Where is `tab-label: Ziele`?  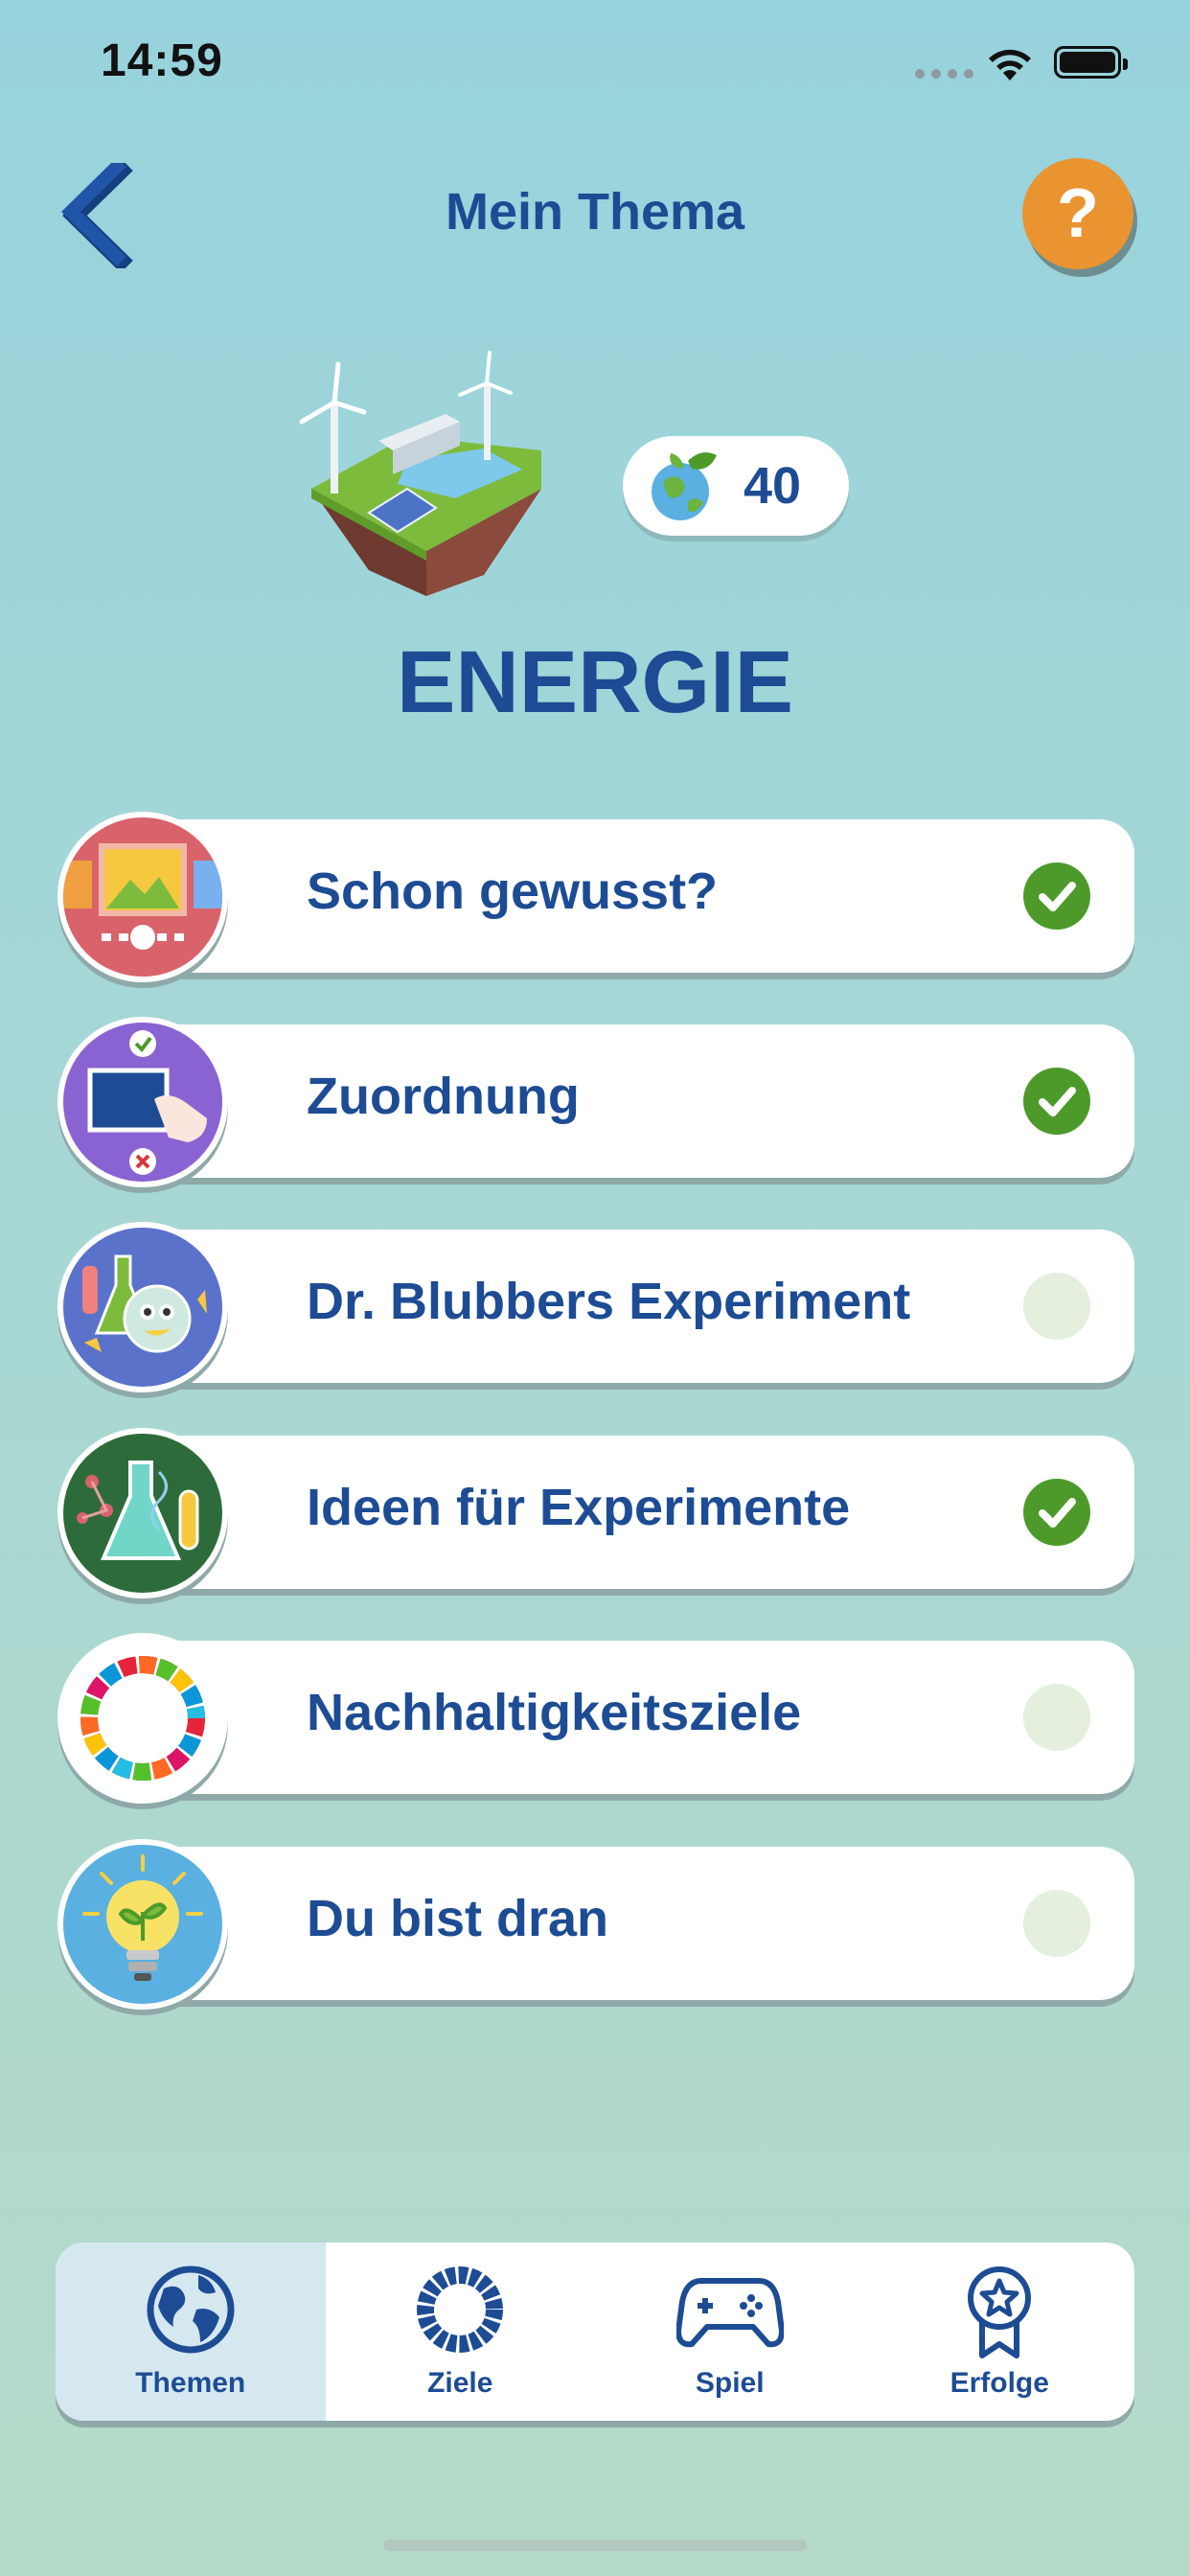
tab-label: Ziele is located at coordinates (460, 2383).